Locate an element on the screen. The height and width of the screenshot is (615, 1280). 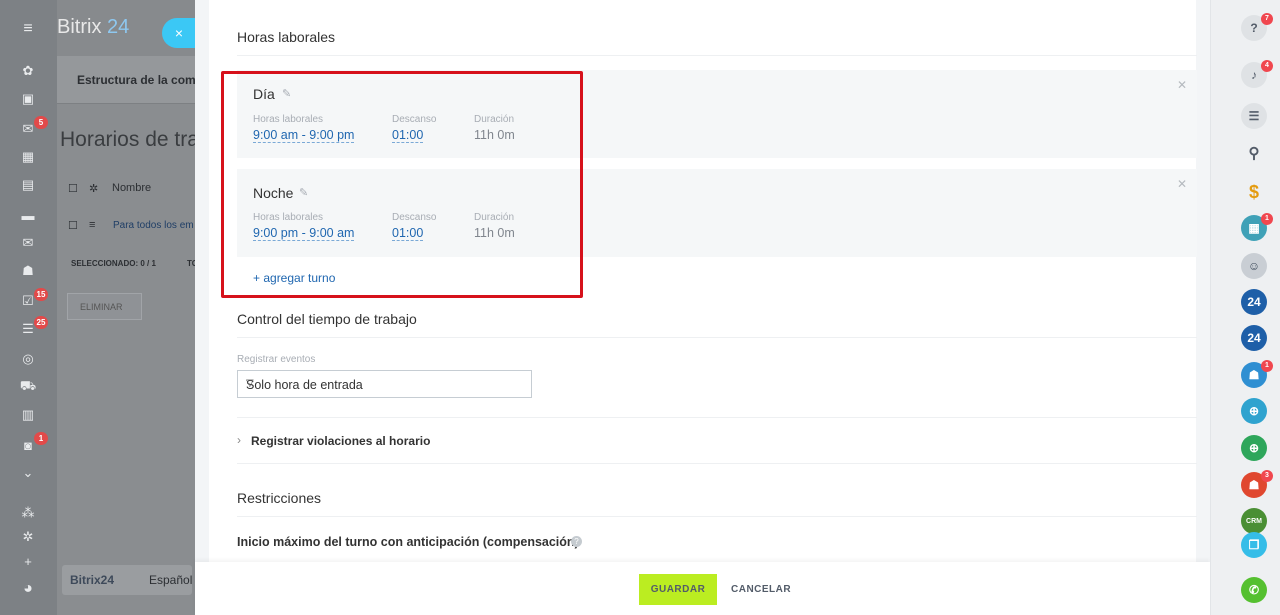
chevron-down-icon: ▽ is located at coordinates (250, 383).